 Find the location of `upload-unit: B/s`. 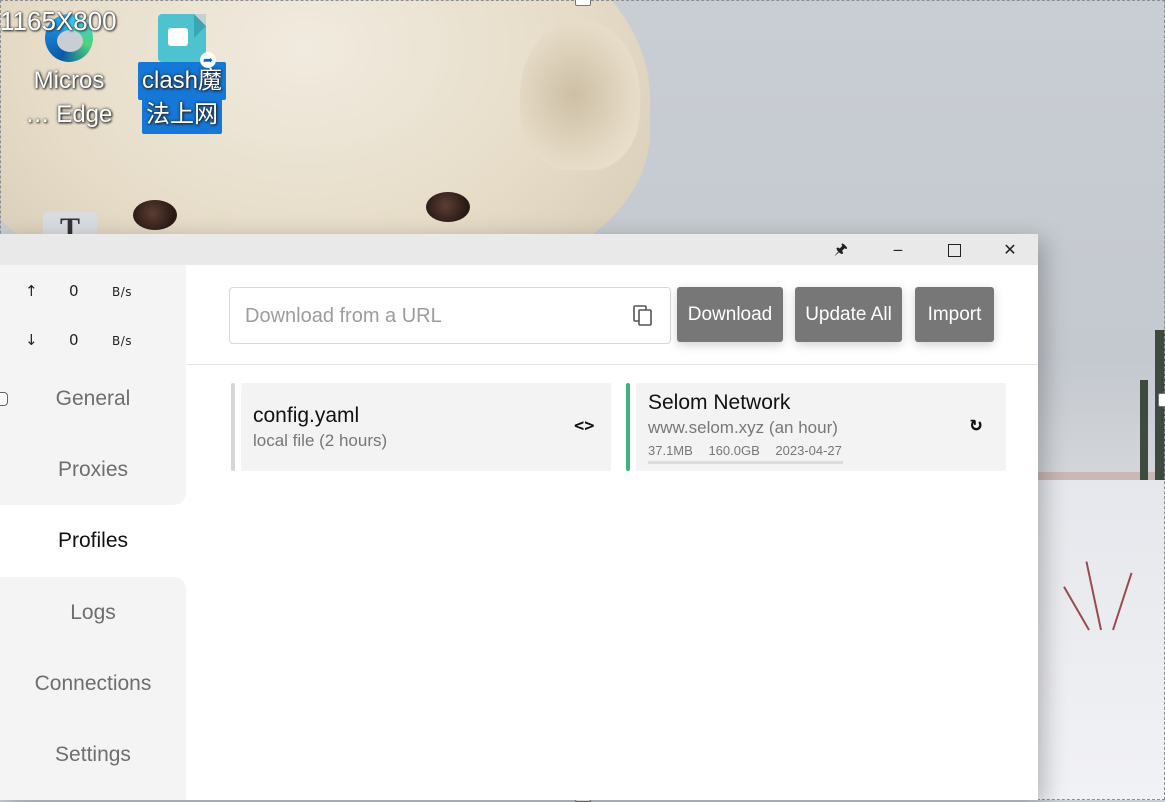

upload-unit: B/s is located at coordinates (122, 292).